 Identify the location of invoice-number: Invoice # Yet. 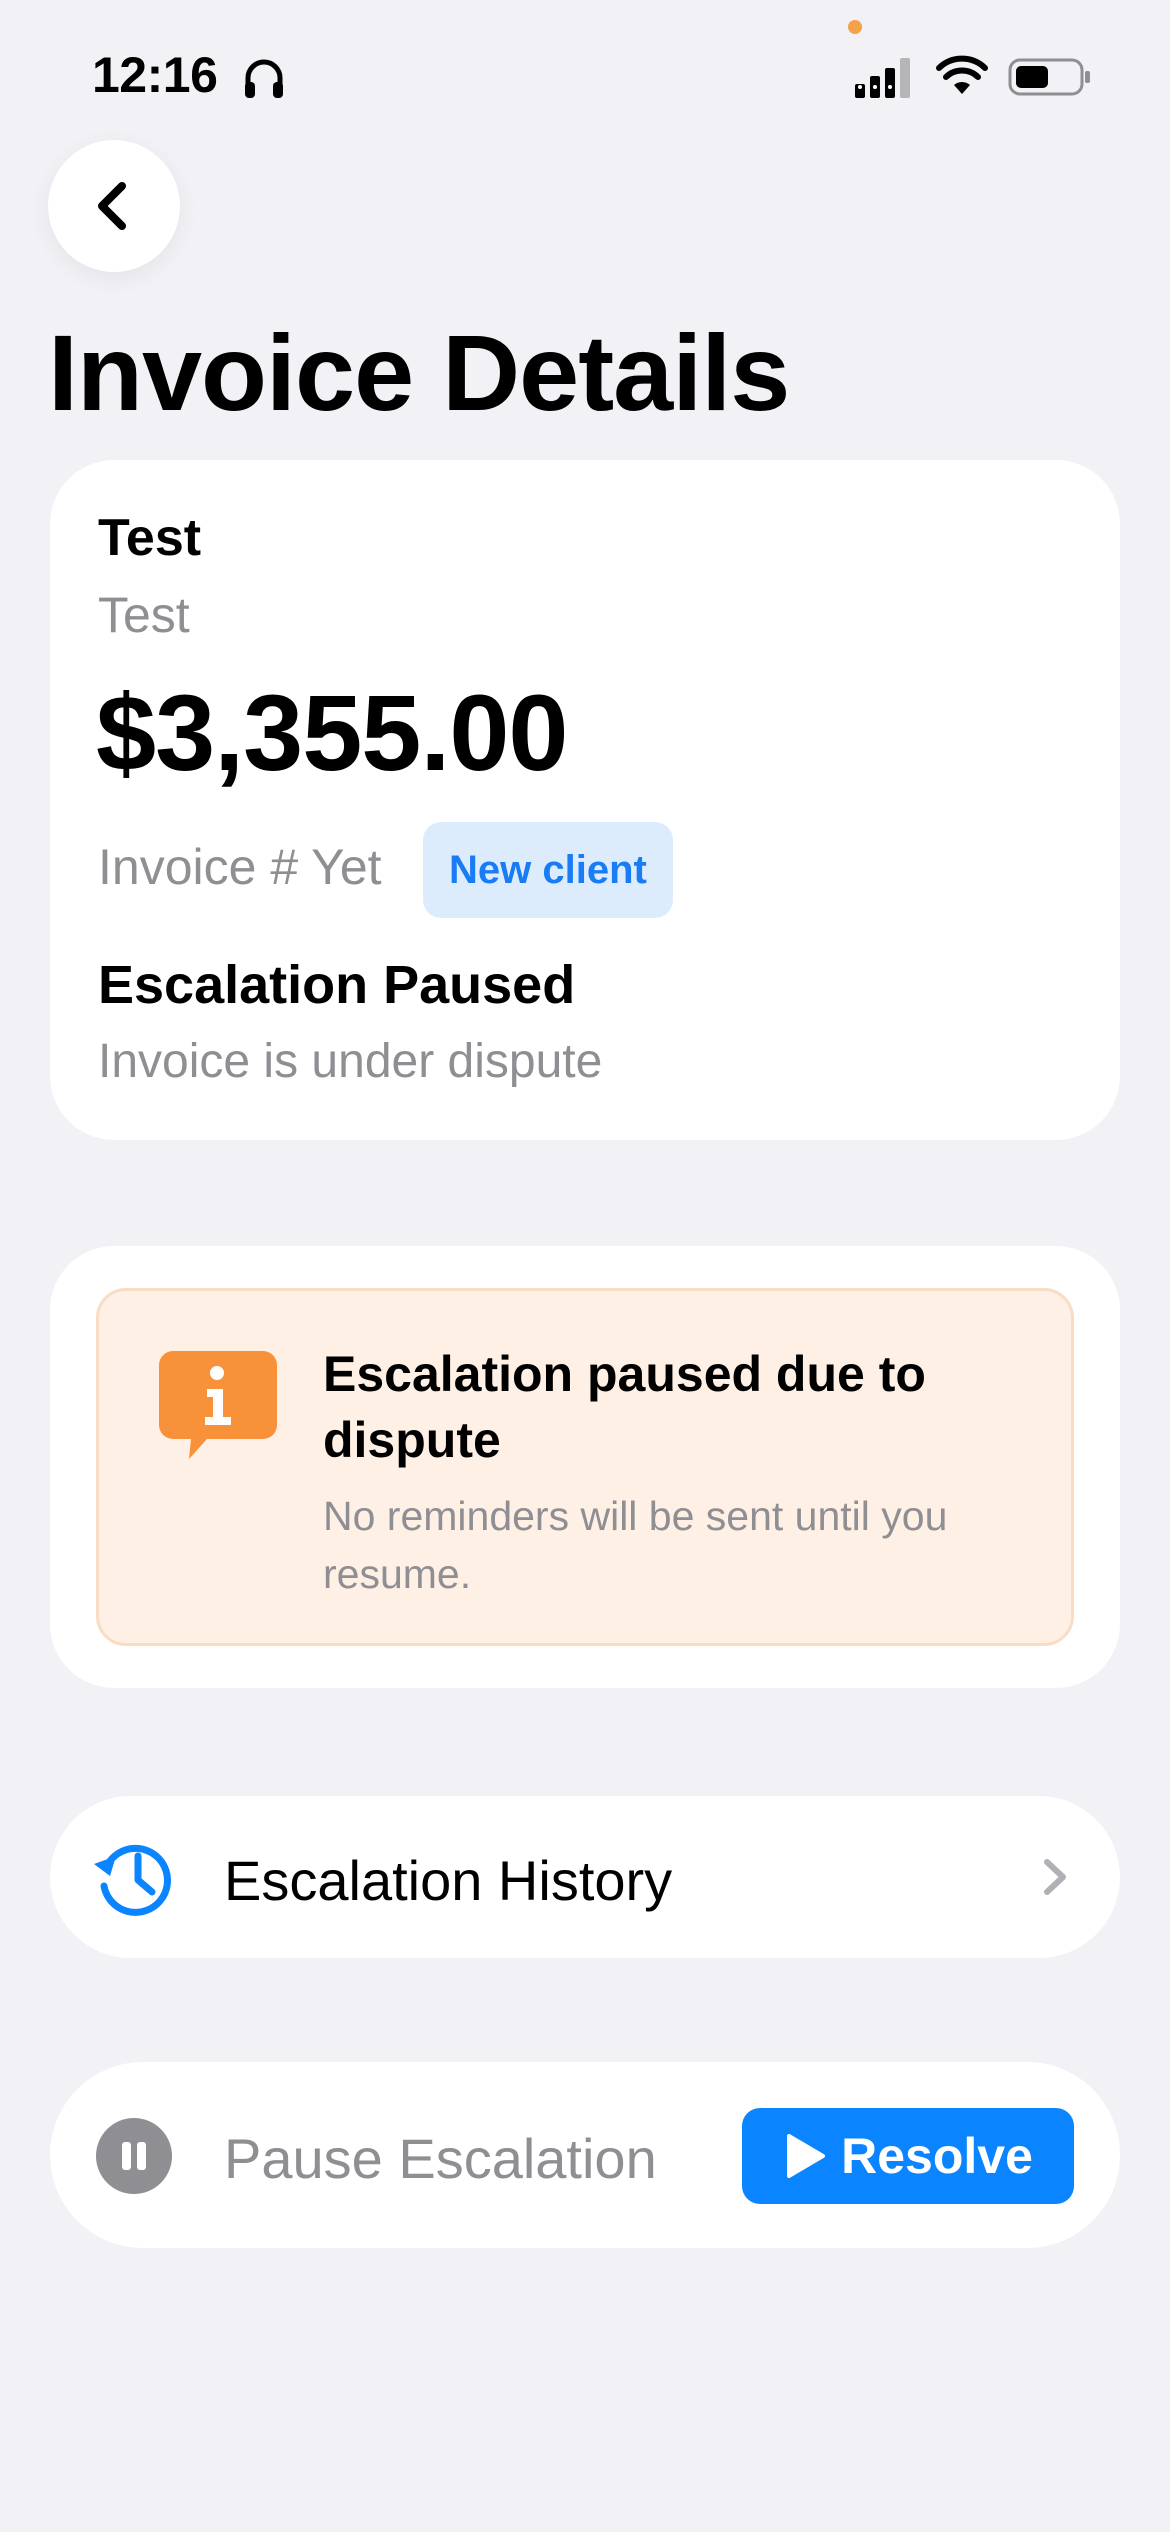
(240, 867).